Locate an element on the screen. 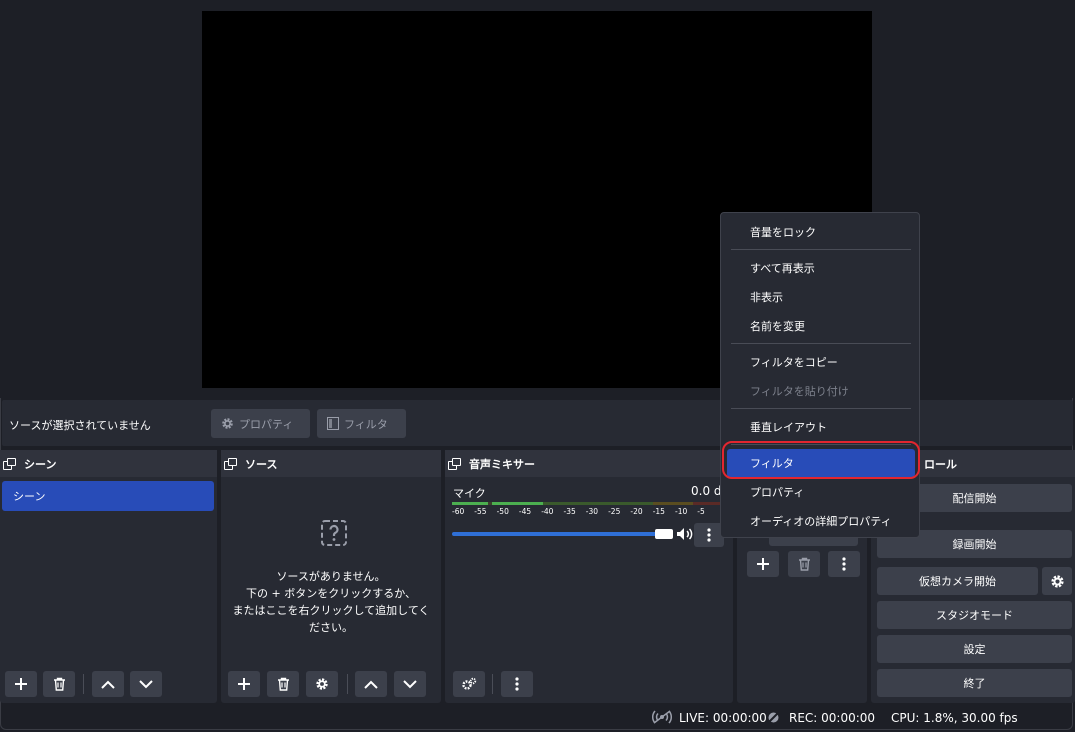 The width and height of the screenshot is (1075, 732). filters-button: フィルタ is located at coordinates (361, 423).